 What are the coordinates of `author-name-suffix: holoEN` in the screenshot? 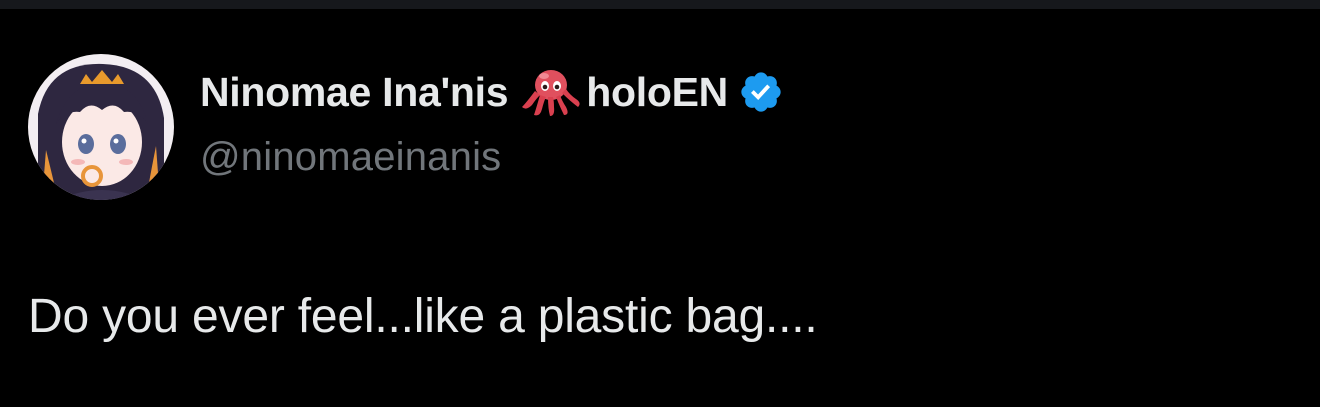 It's located at (657, 92).